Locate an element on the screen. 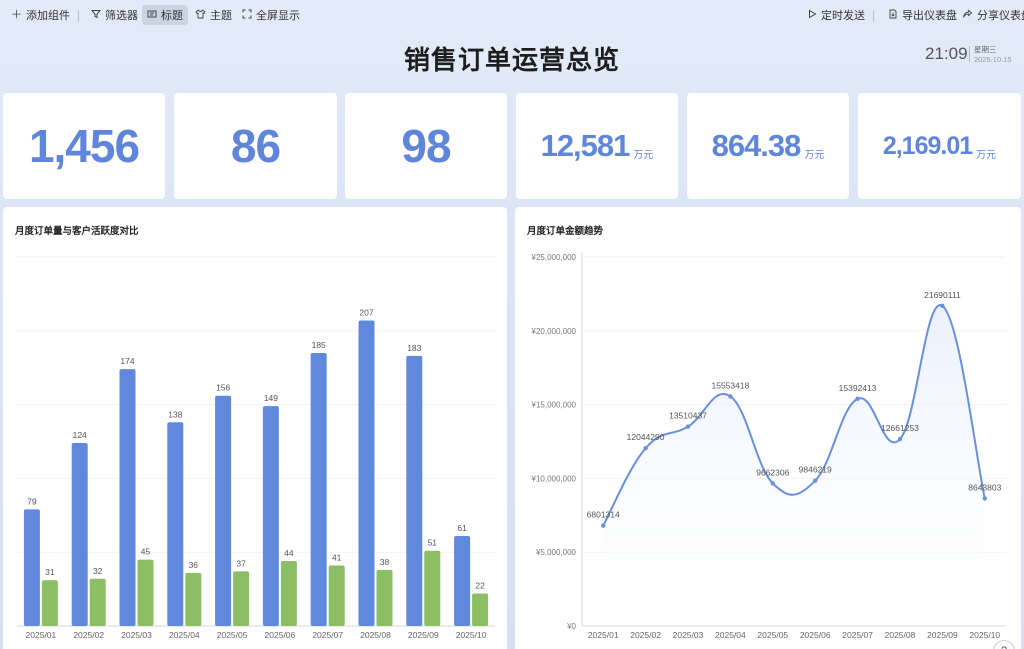 This screenshot has width=1024, height=649. data-label: 15553418 is located at coordinates (730, 385).